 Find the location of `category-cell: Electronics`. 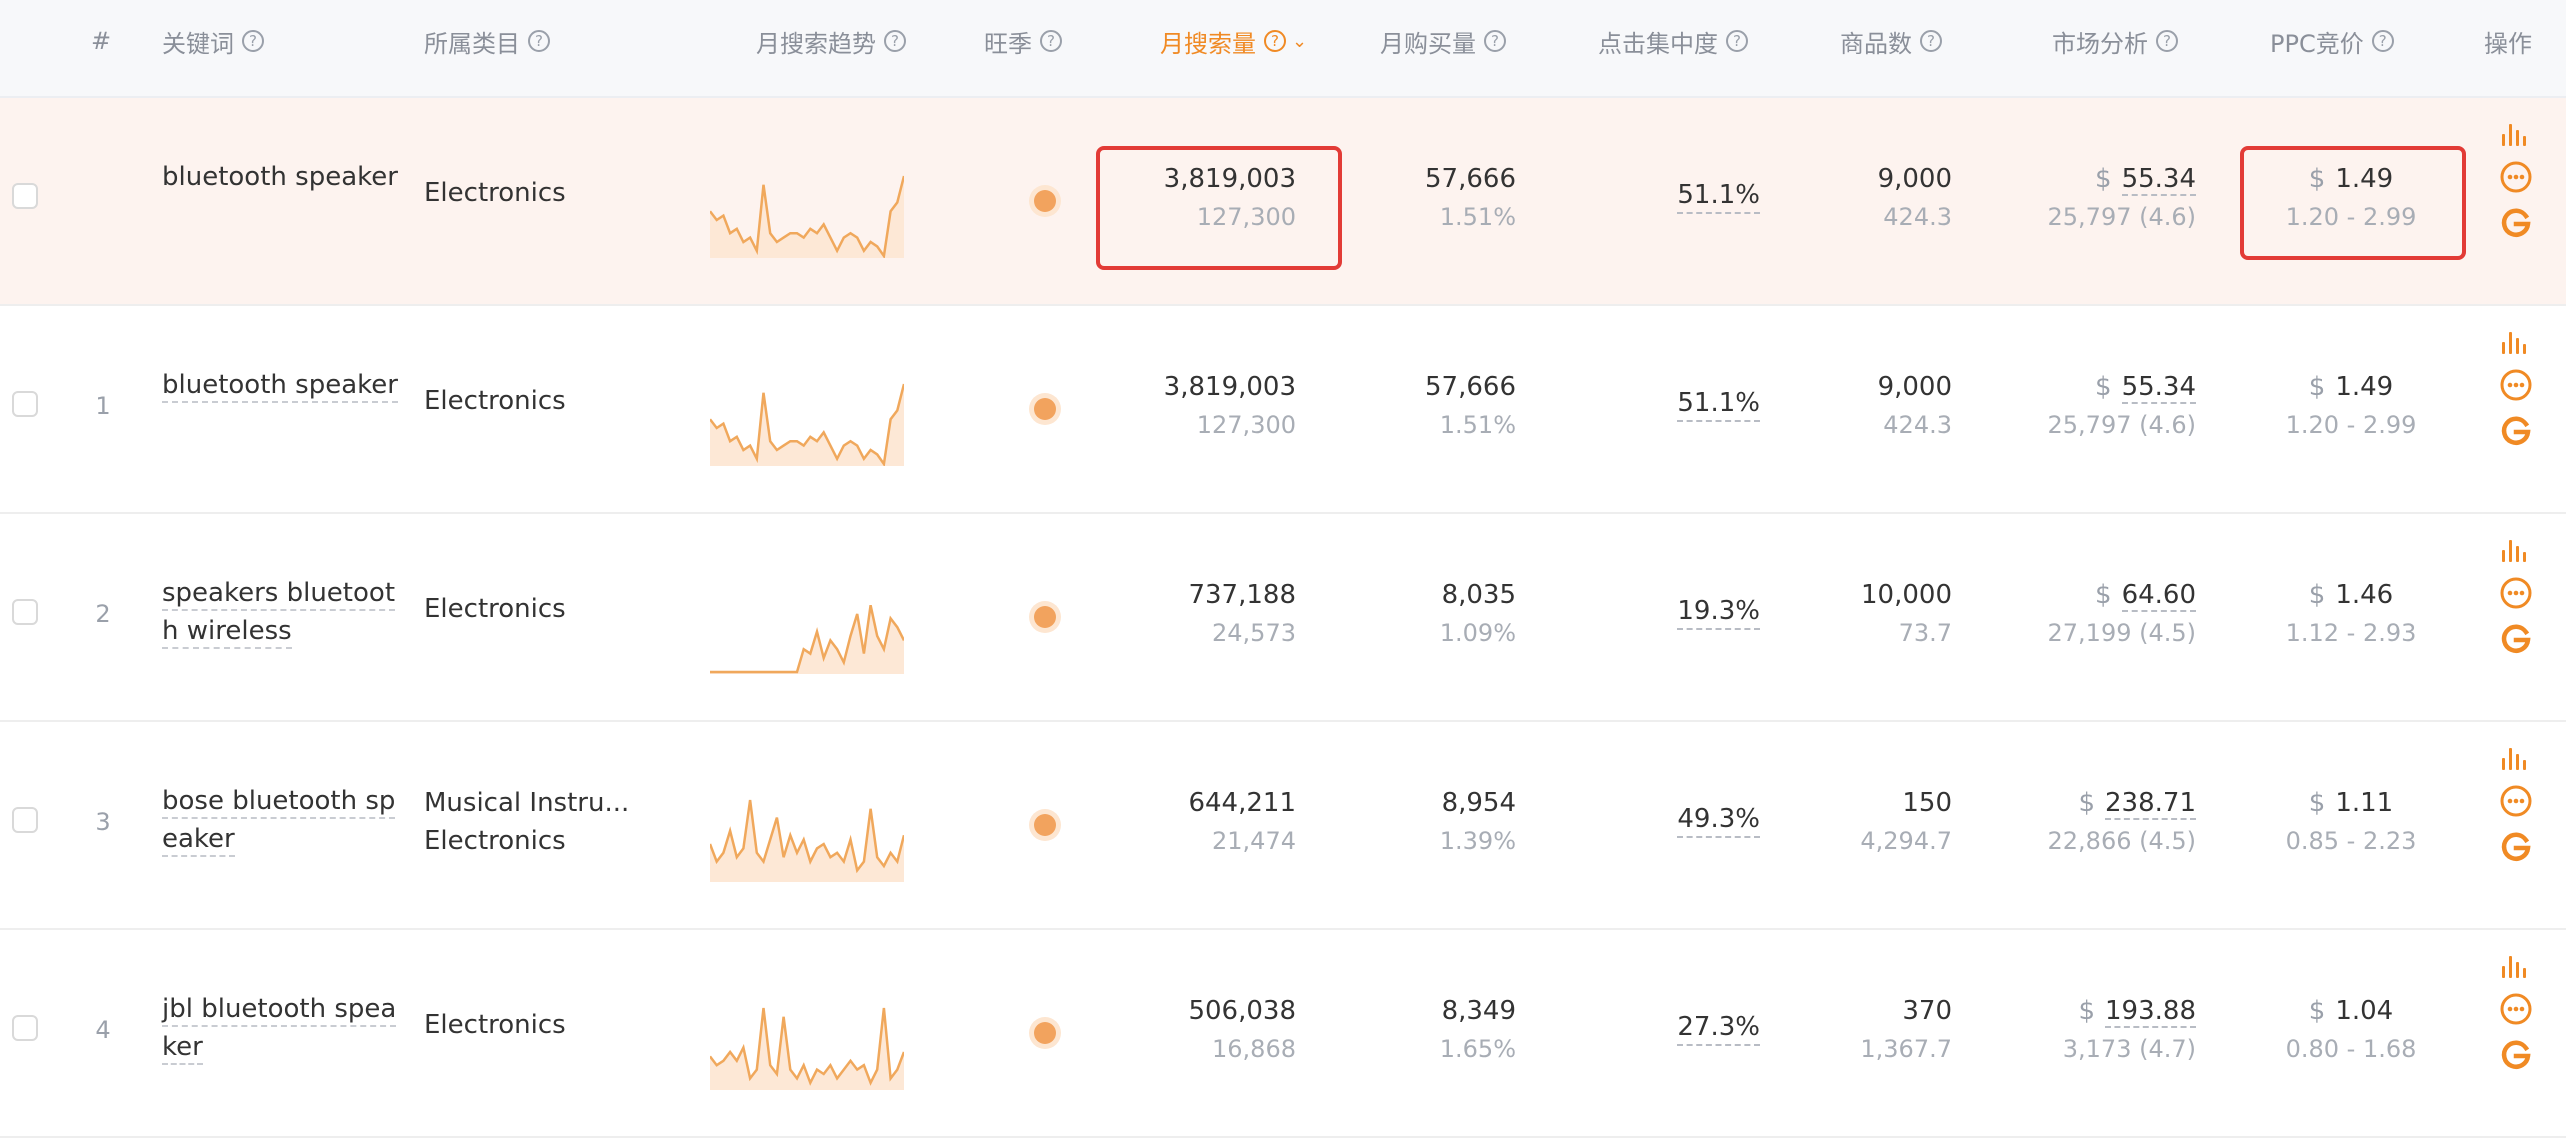

category-cell: Electronics is located at coordinates (534, 401).